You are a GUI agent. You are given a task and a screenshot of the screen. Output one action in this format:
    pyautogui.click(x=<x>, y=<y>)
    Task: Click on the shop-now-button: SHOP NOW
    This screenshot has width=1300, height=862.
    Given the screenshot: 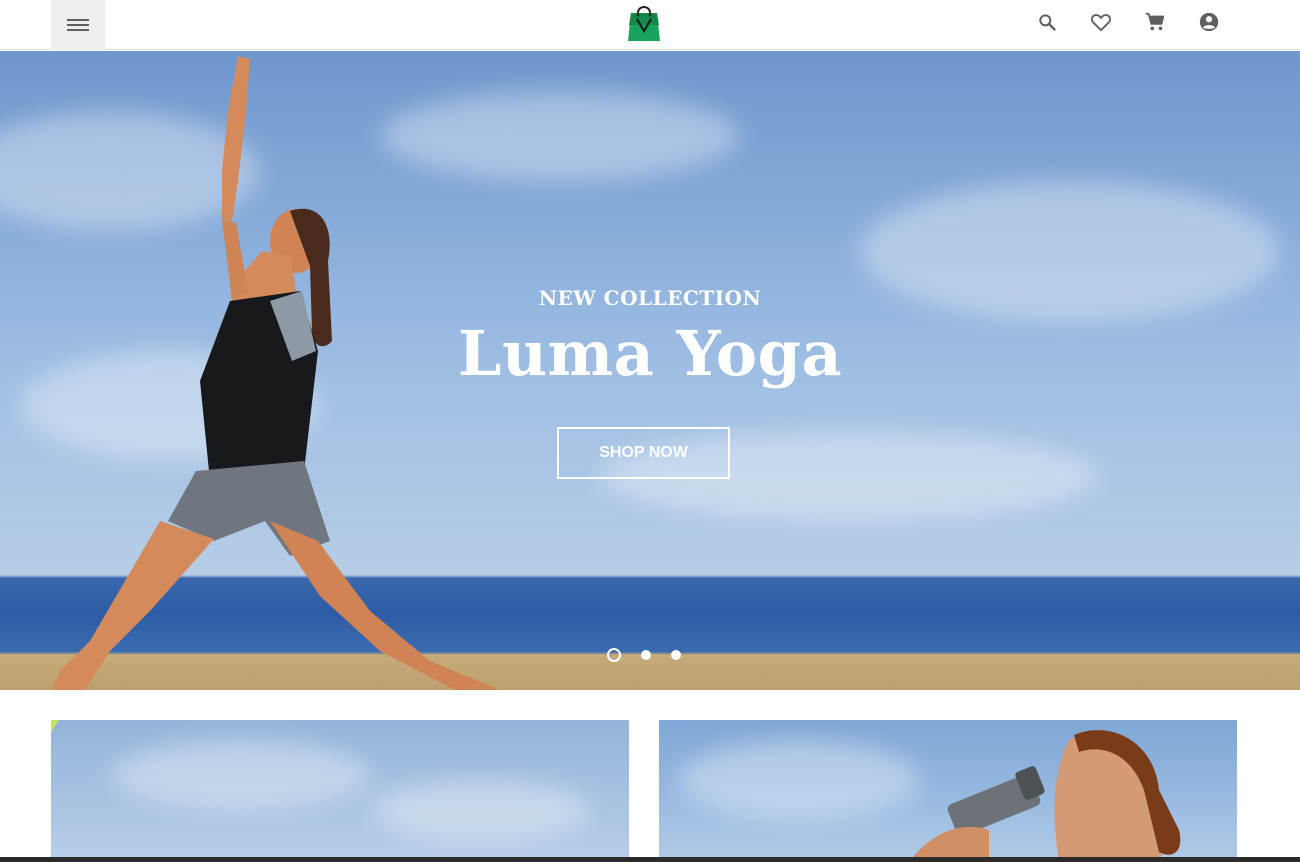 What is the action you would take?
    pyautogui.click(x=643, y=453)
    